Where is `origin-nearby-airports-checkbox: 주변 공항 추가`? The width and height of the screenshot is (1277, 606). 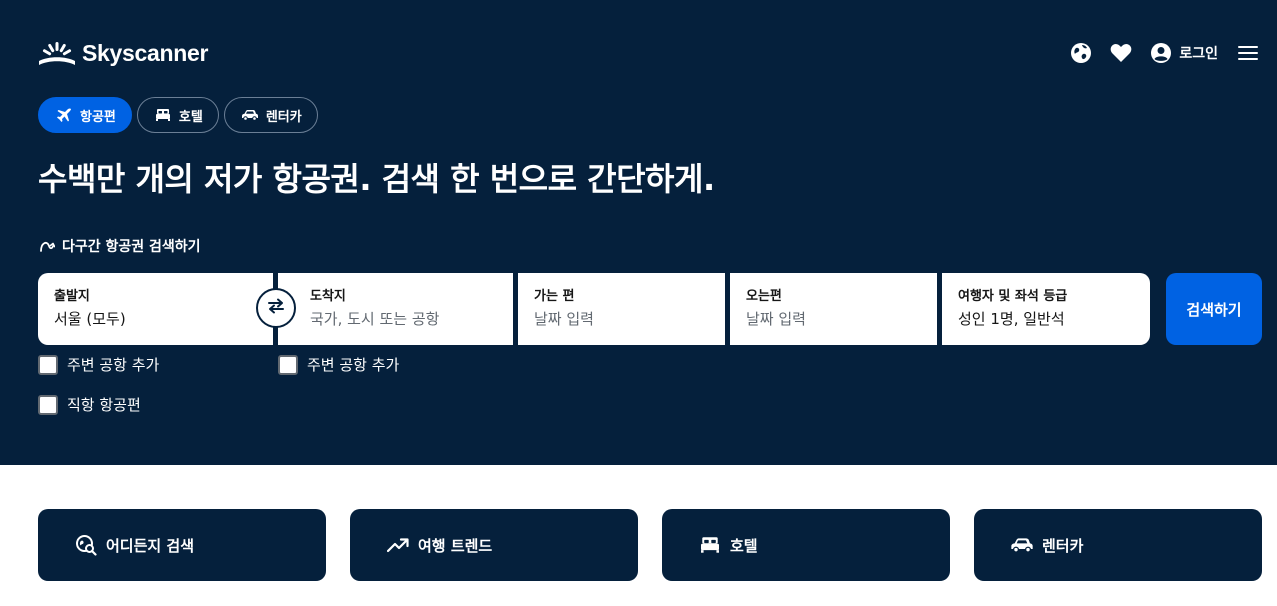
origin-nearby-airports-checkbox: 주변 공항 추가 is located at coordinates (98, 364).